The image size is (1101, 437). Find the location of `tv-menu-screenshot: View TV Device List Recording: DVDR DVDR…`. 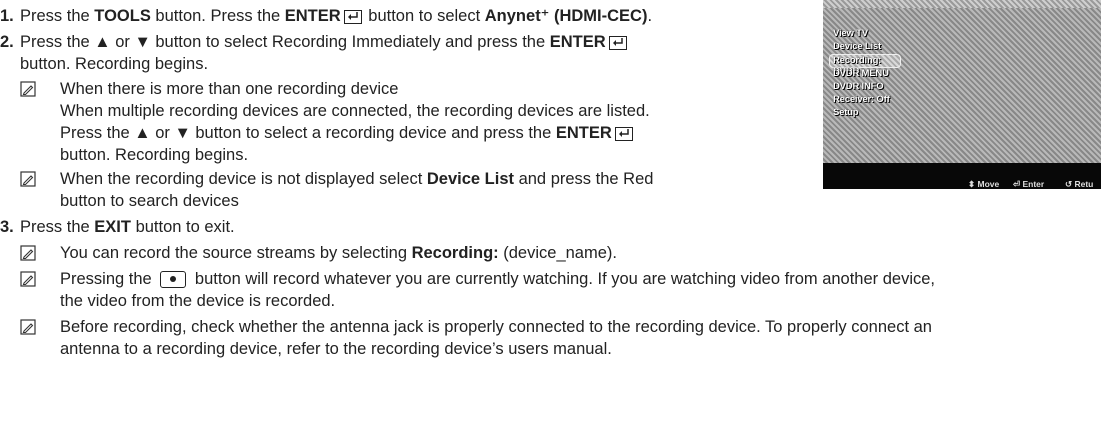

tv-menu-screenshot: View TV Device List Recording: DVDR DVDR… is located at coordinates (962, 94).